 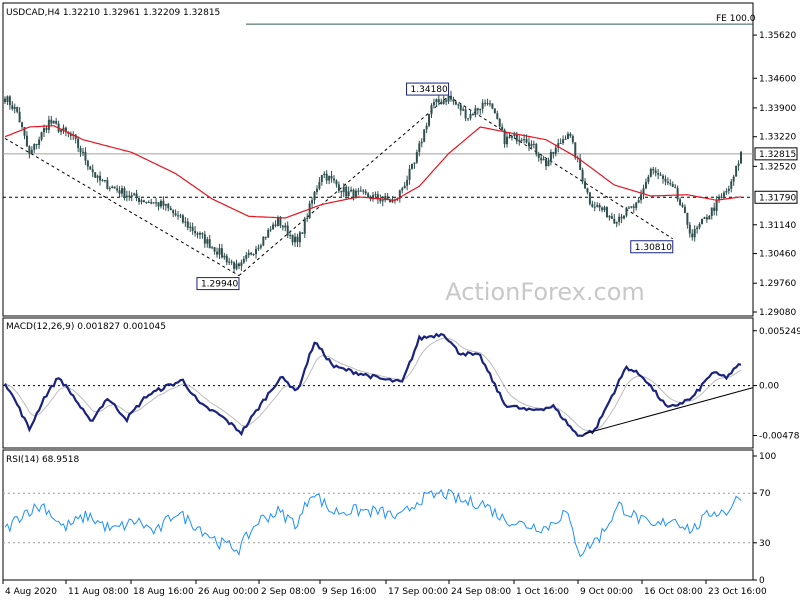 I want to click on watermark: ActionForex.com, so click(x=545, y=292).